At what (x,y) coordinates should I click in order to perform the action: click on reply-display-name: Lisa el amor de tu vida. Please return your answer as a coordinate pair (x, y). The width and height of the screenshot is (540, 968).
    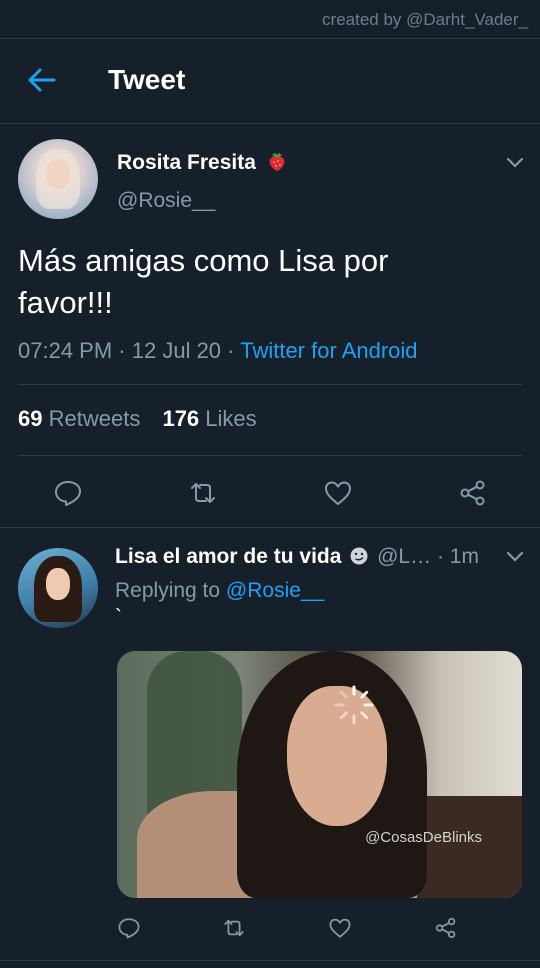
    Looking at the image, I should click on (228, 556).